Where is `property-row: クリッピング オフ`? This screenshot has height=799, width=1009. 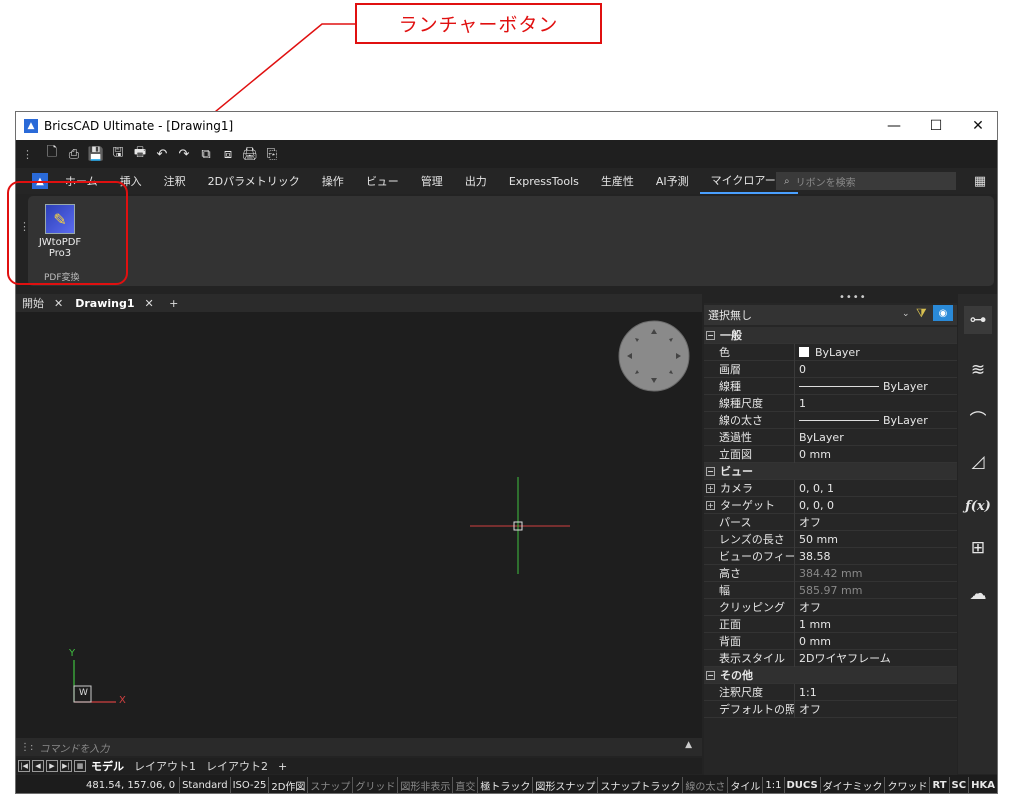
property-row: クリッピング オフ is located at coordinates (830, 607).